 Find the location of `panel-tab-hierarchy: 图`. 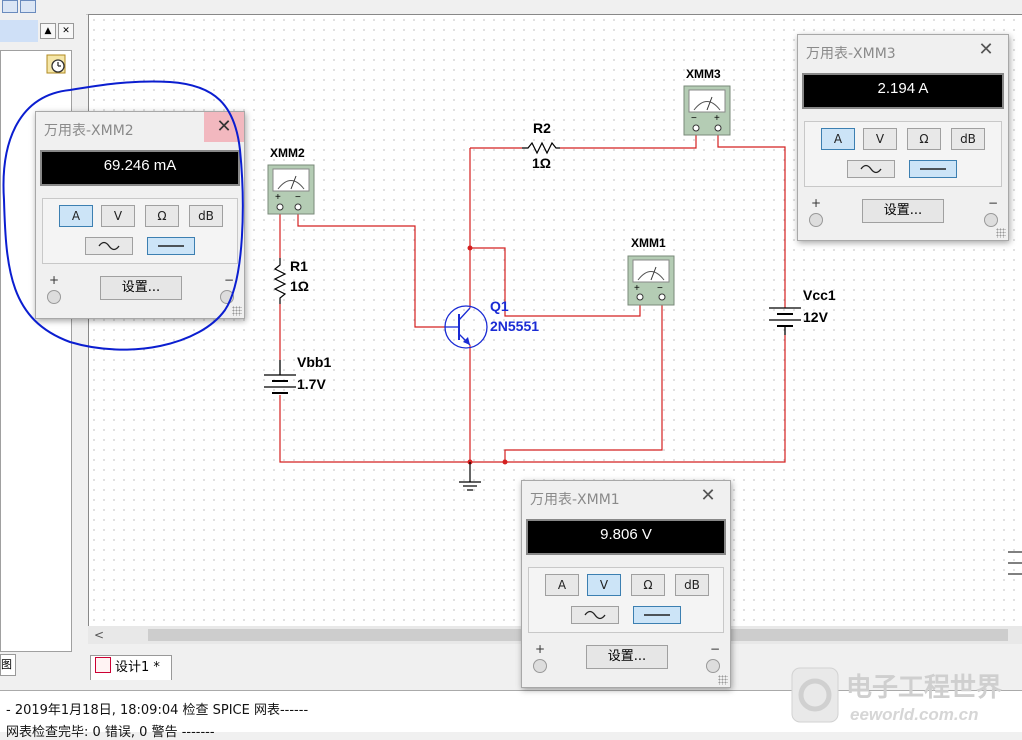

panel-tab-hierarchy: 图 is located at coordinates (8, 665).